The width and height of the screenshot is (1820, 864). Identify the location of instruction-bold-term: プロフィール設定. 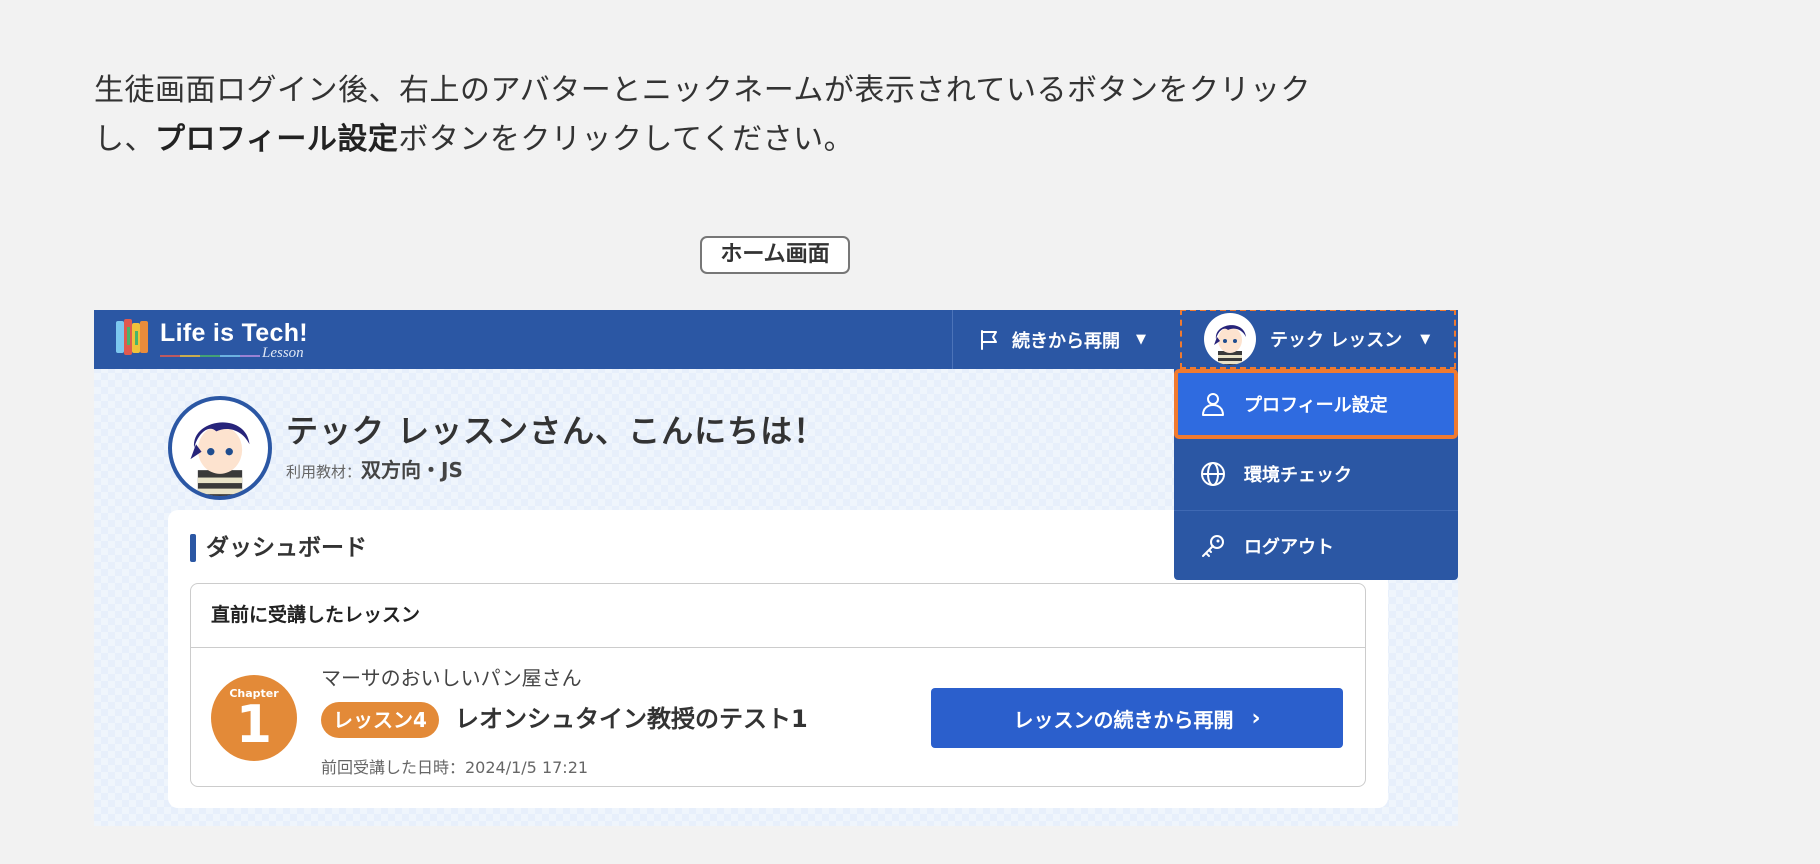
(277, 139).